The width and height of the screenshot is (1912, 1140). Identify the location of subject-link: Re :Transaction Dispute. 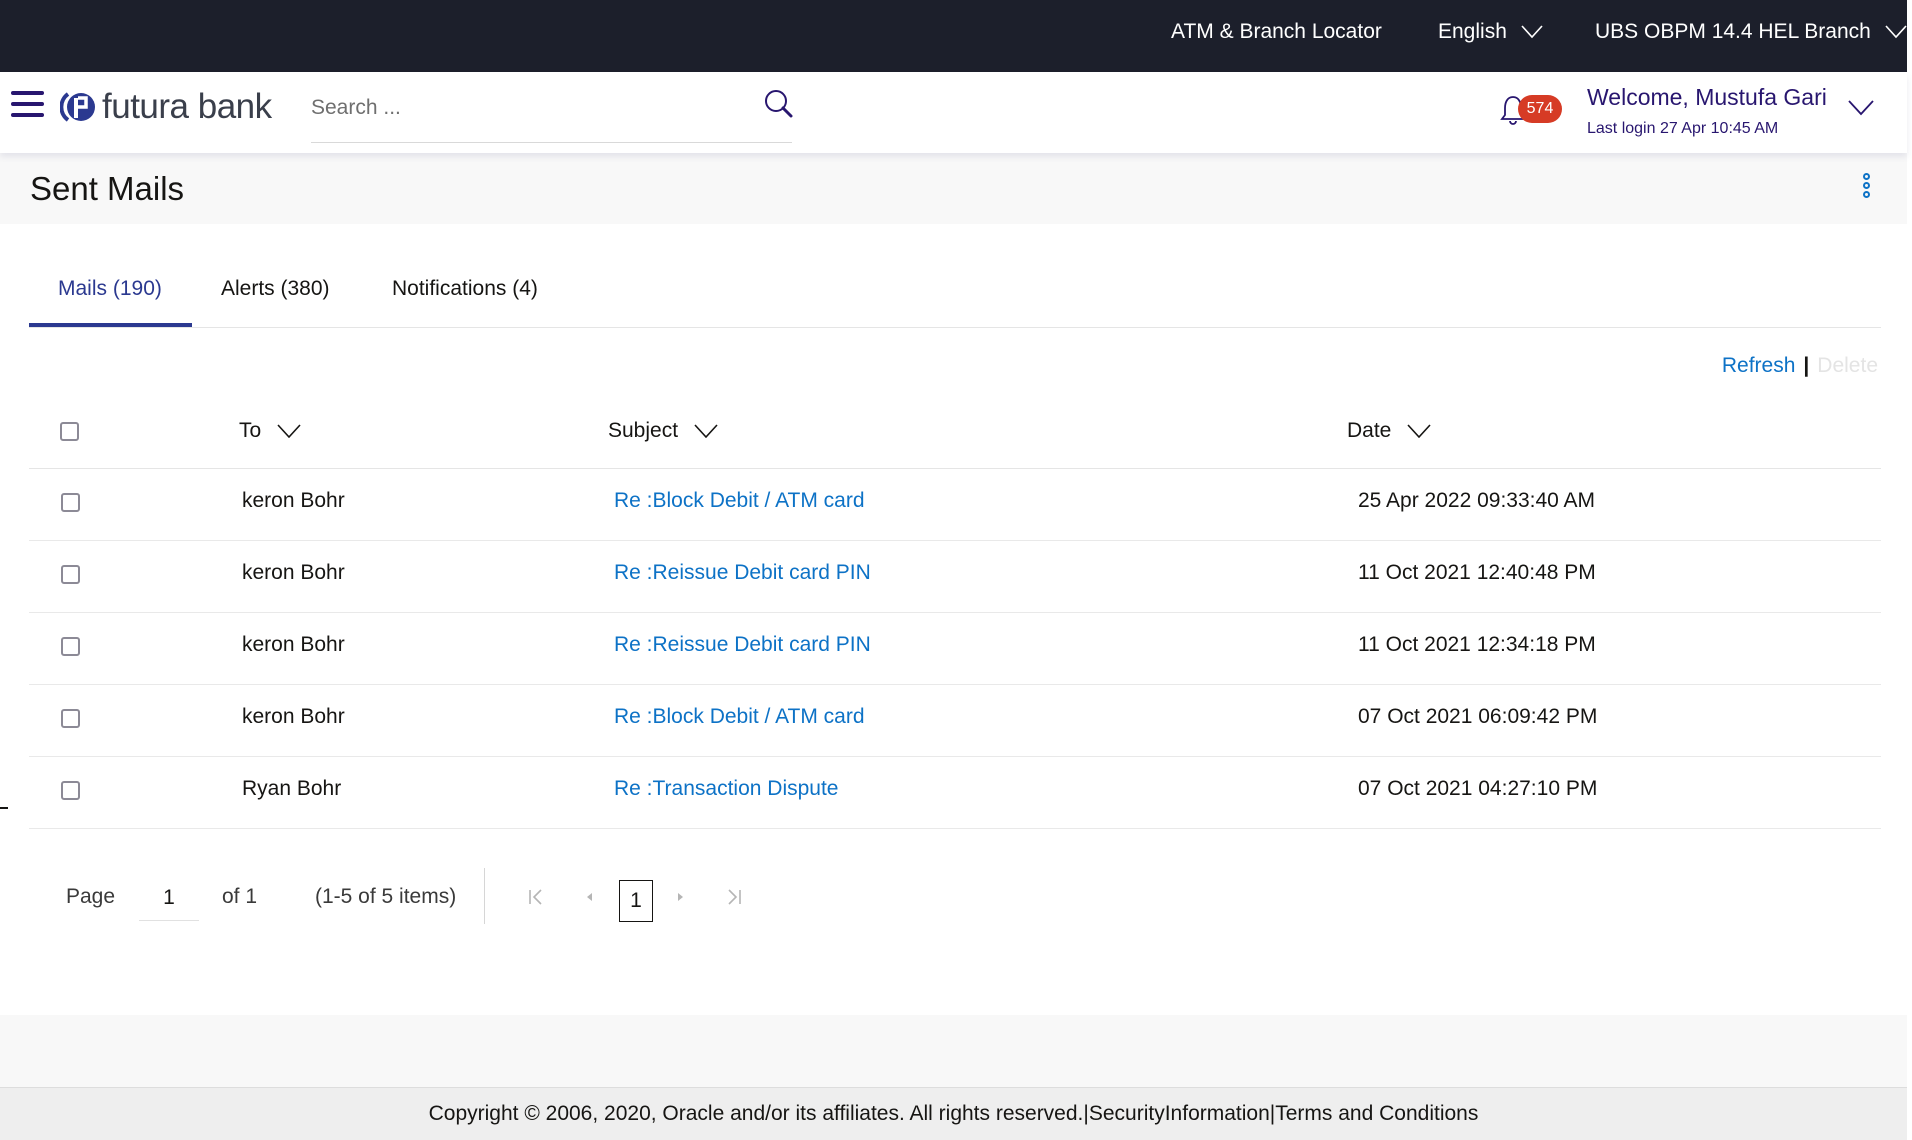
(726, 789).